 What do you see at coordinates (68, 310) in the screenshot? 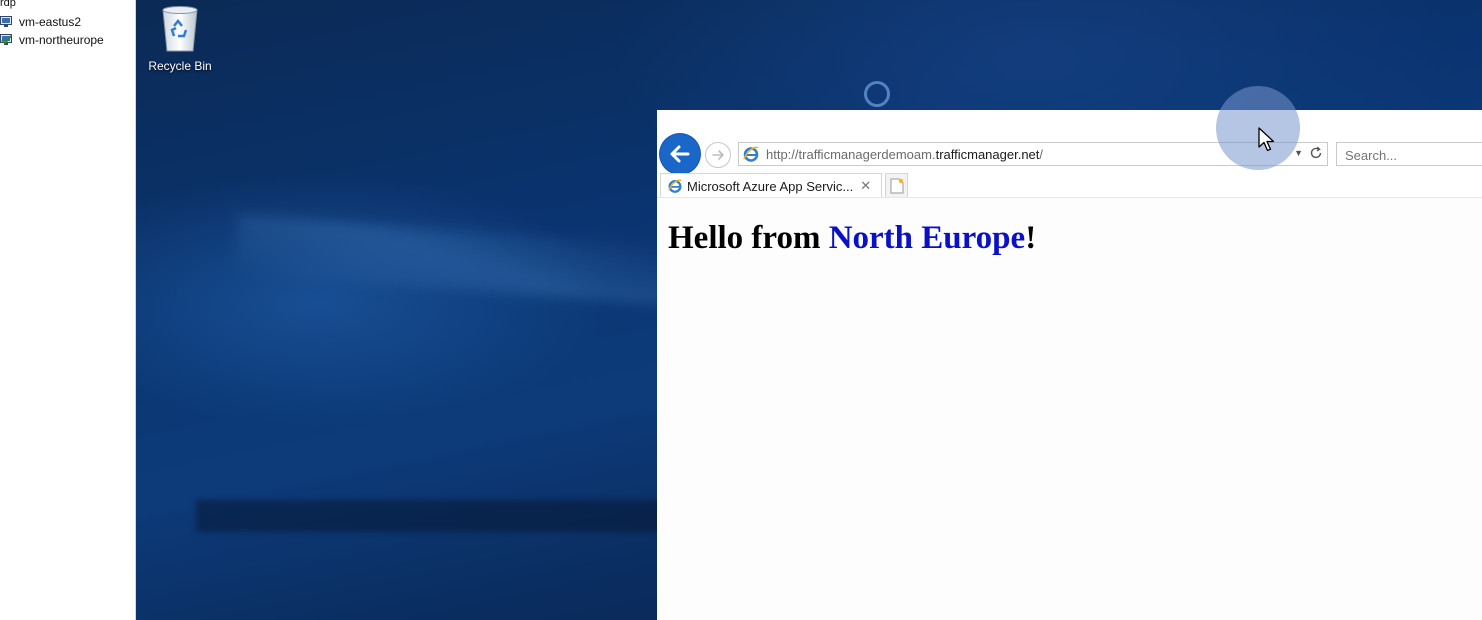
I see `rdp-connection-panel: rdp vm-eastus2 vm-northeurope` at bounding box center [68, 310].